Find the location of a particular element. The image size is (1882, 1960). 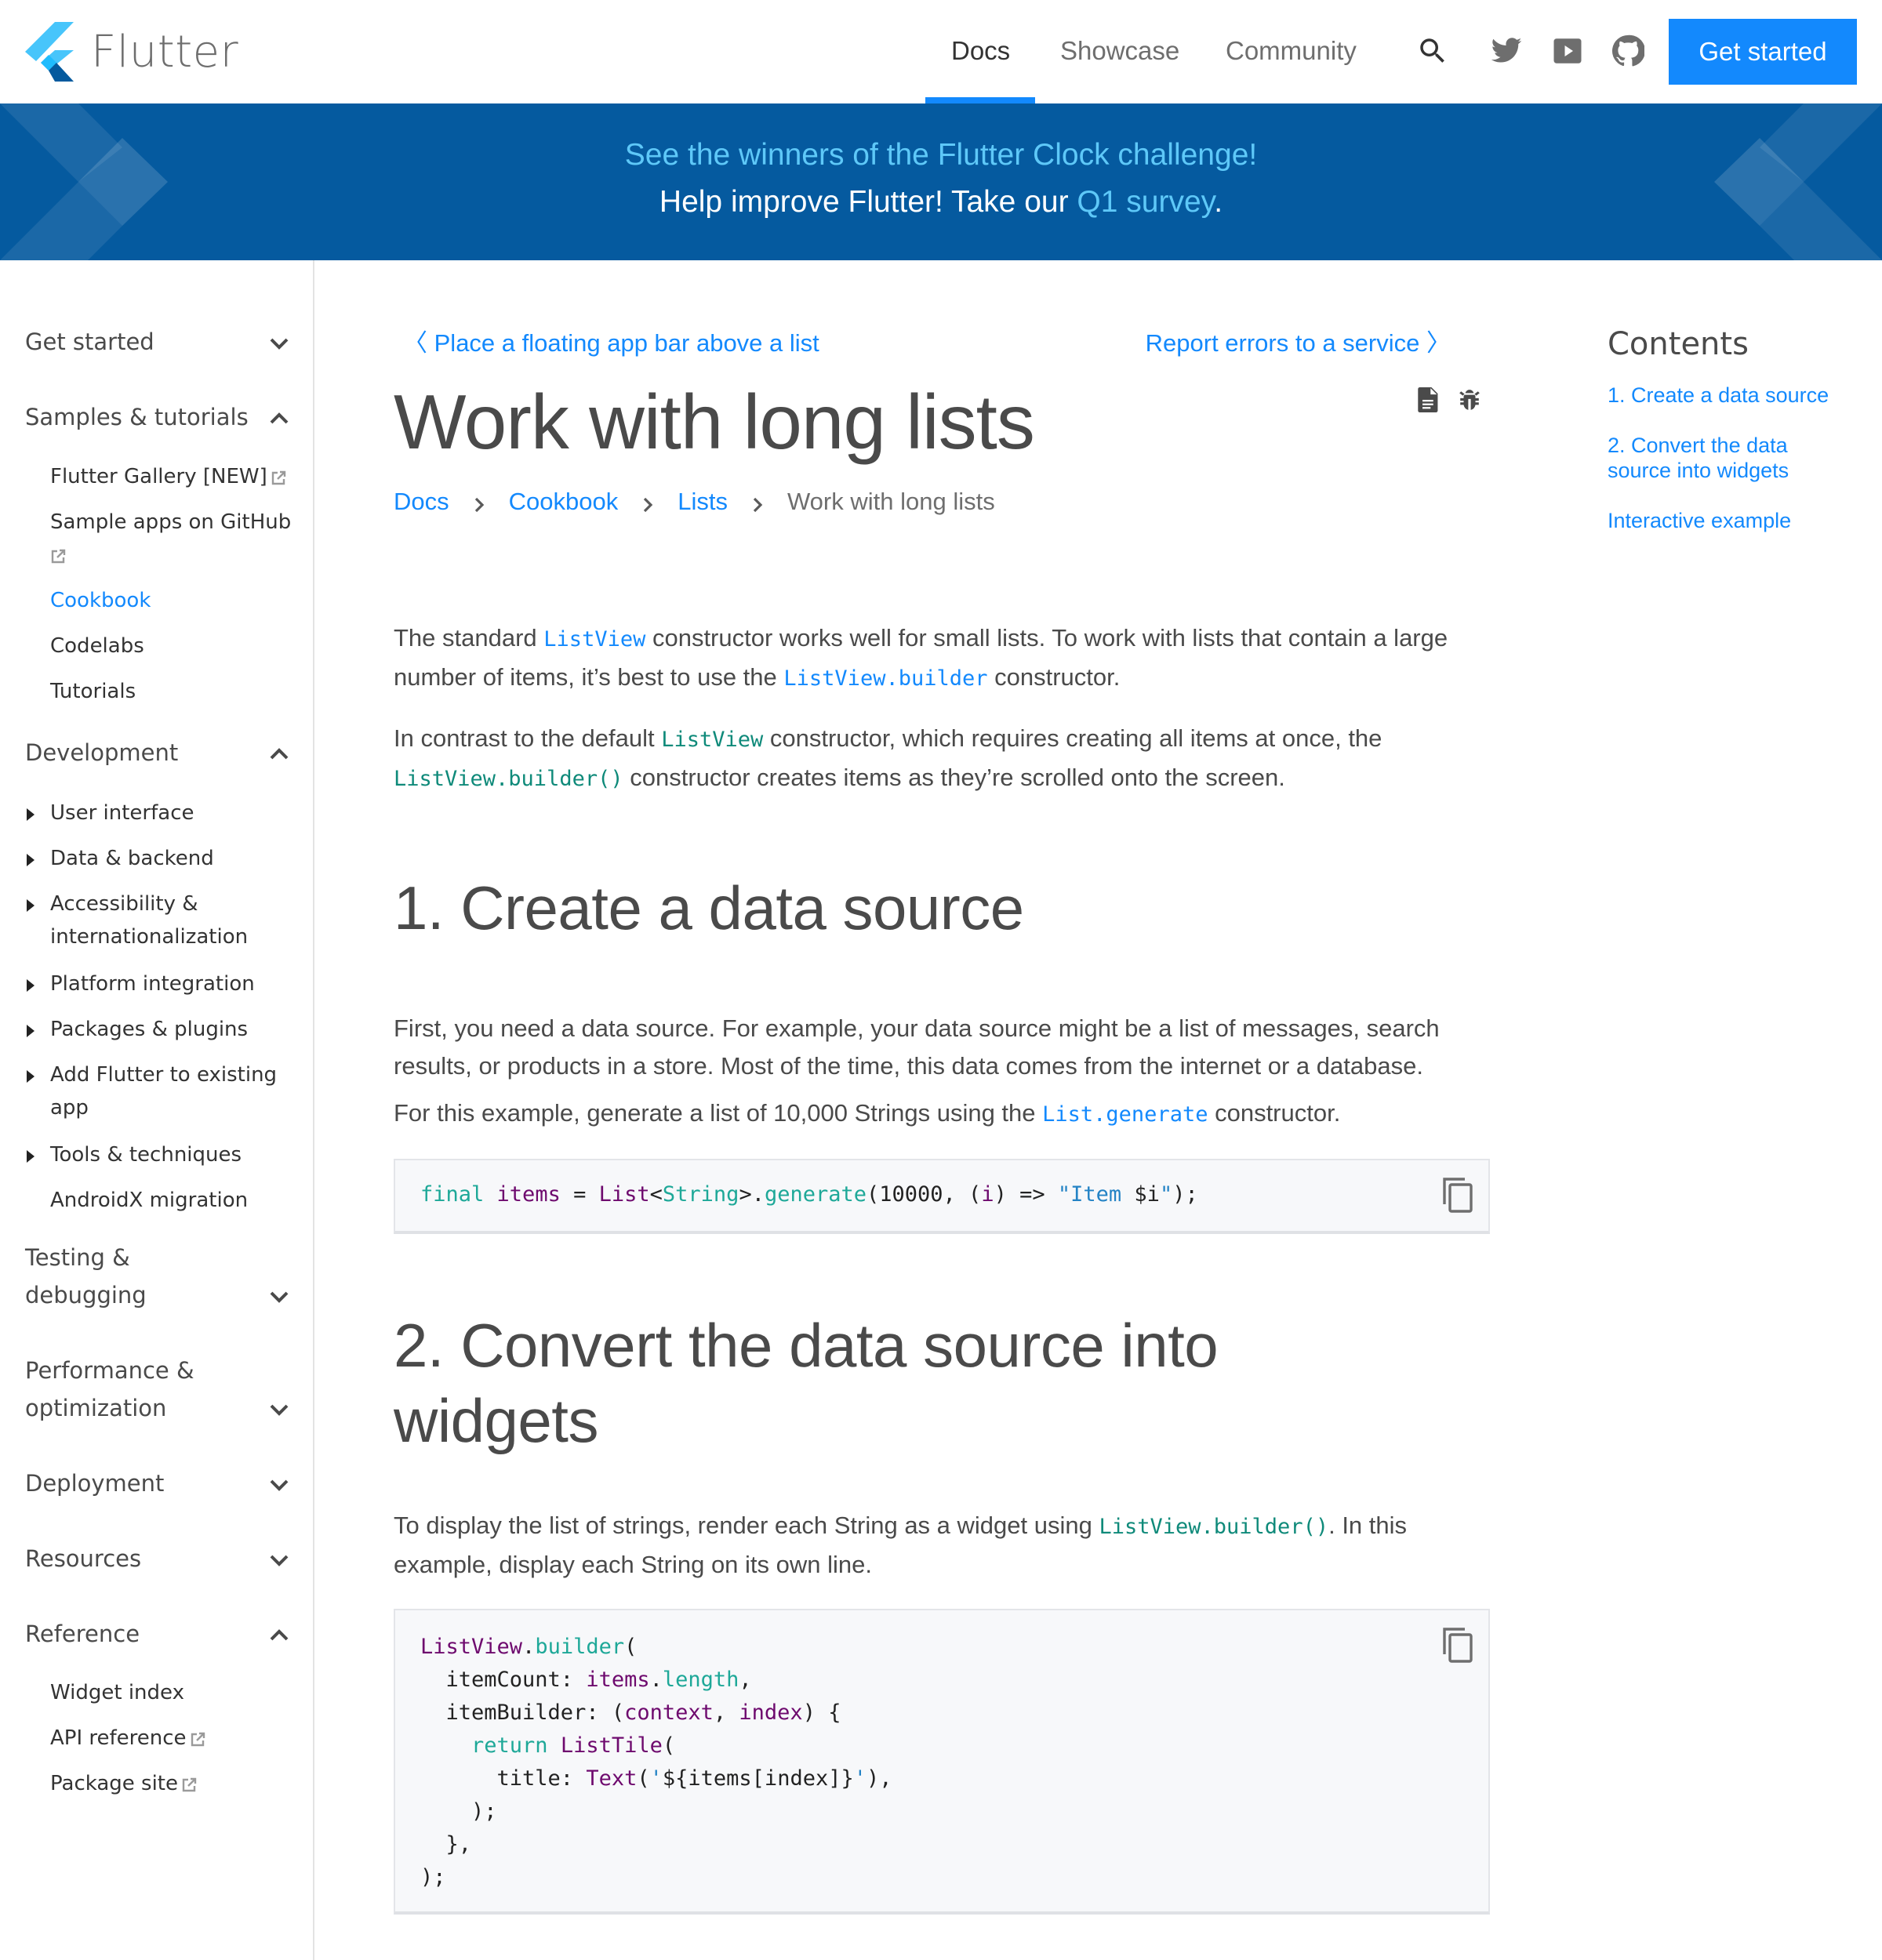

code-token: String is located at coordinates (700, 1194).